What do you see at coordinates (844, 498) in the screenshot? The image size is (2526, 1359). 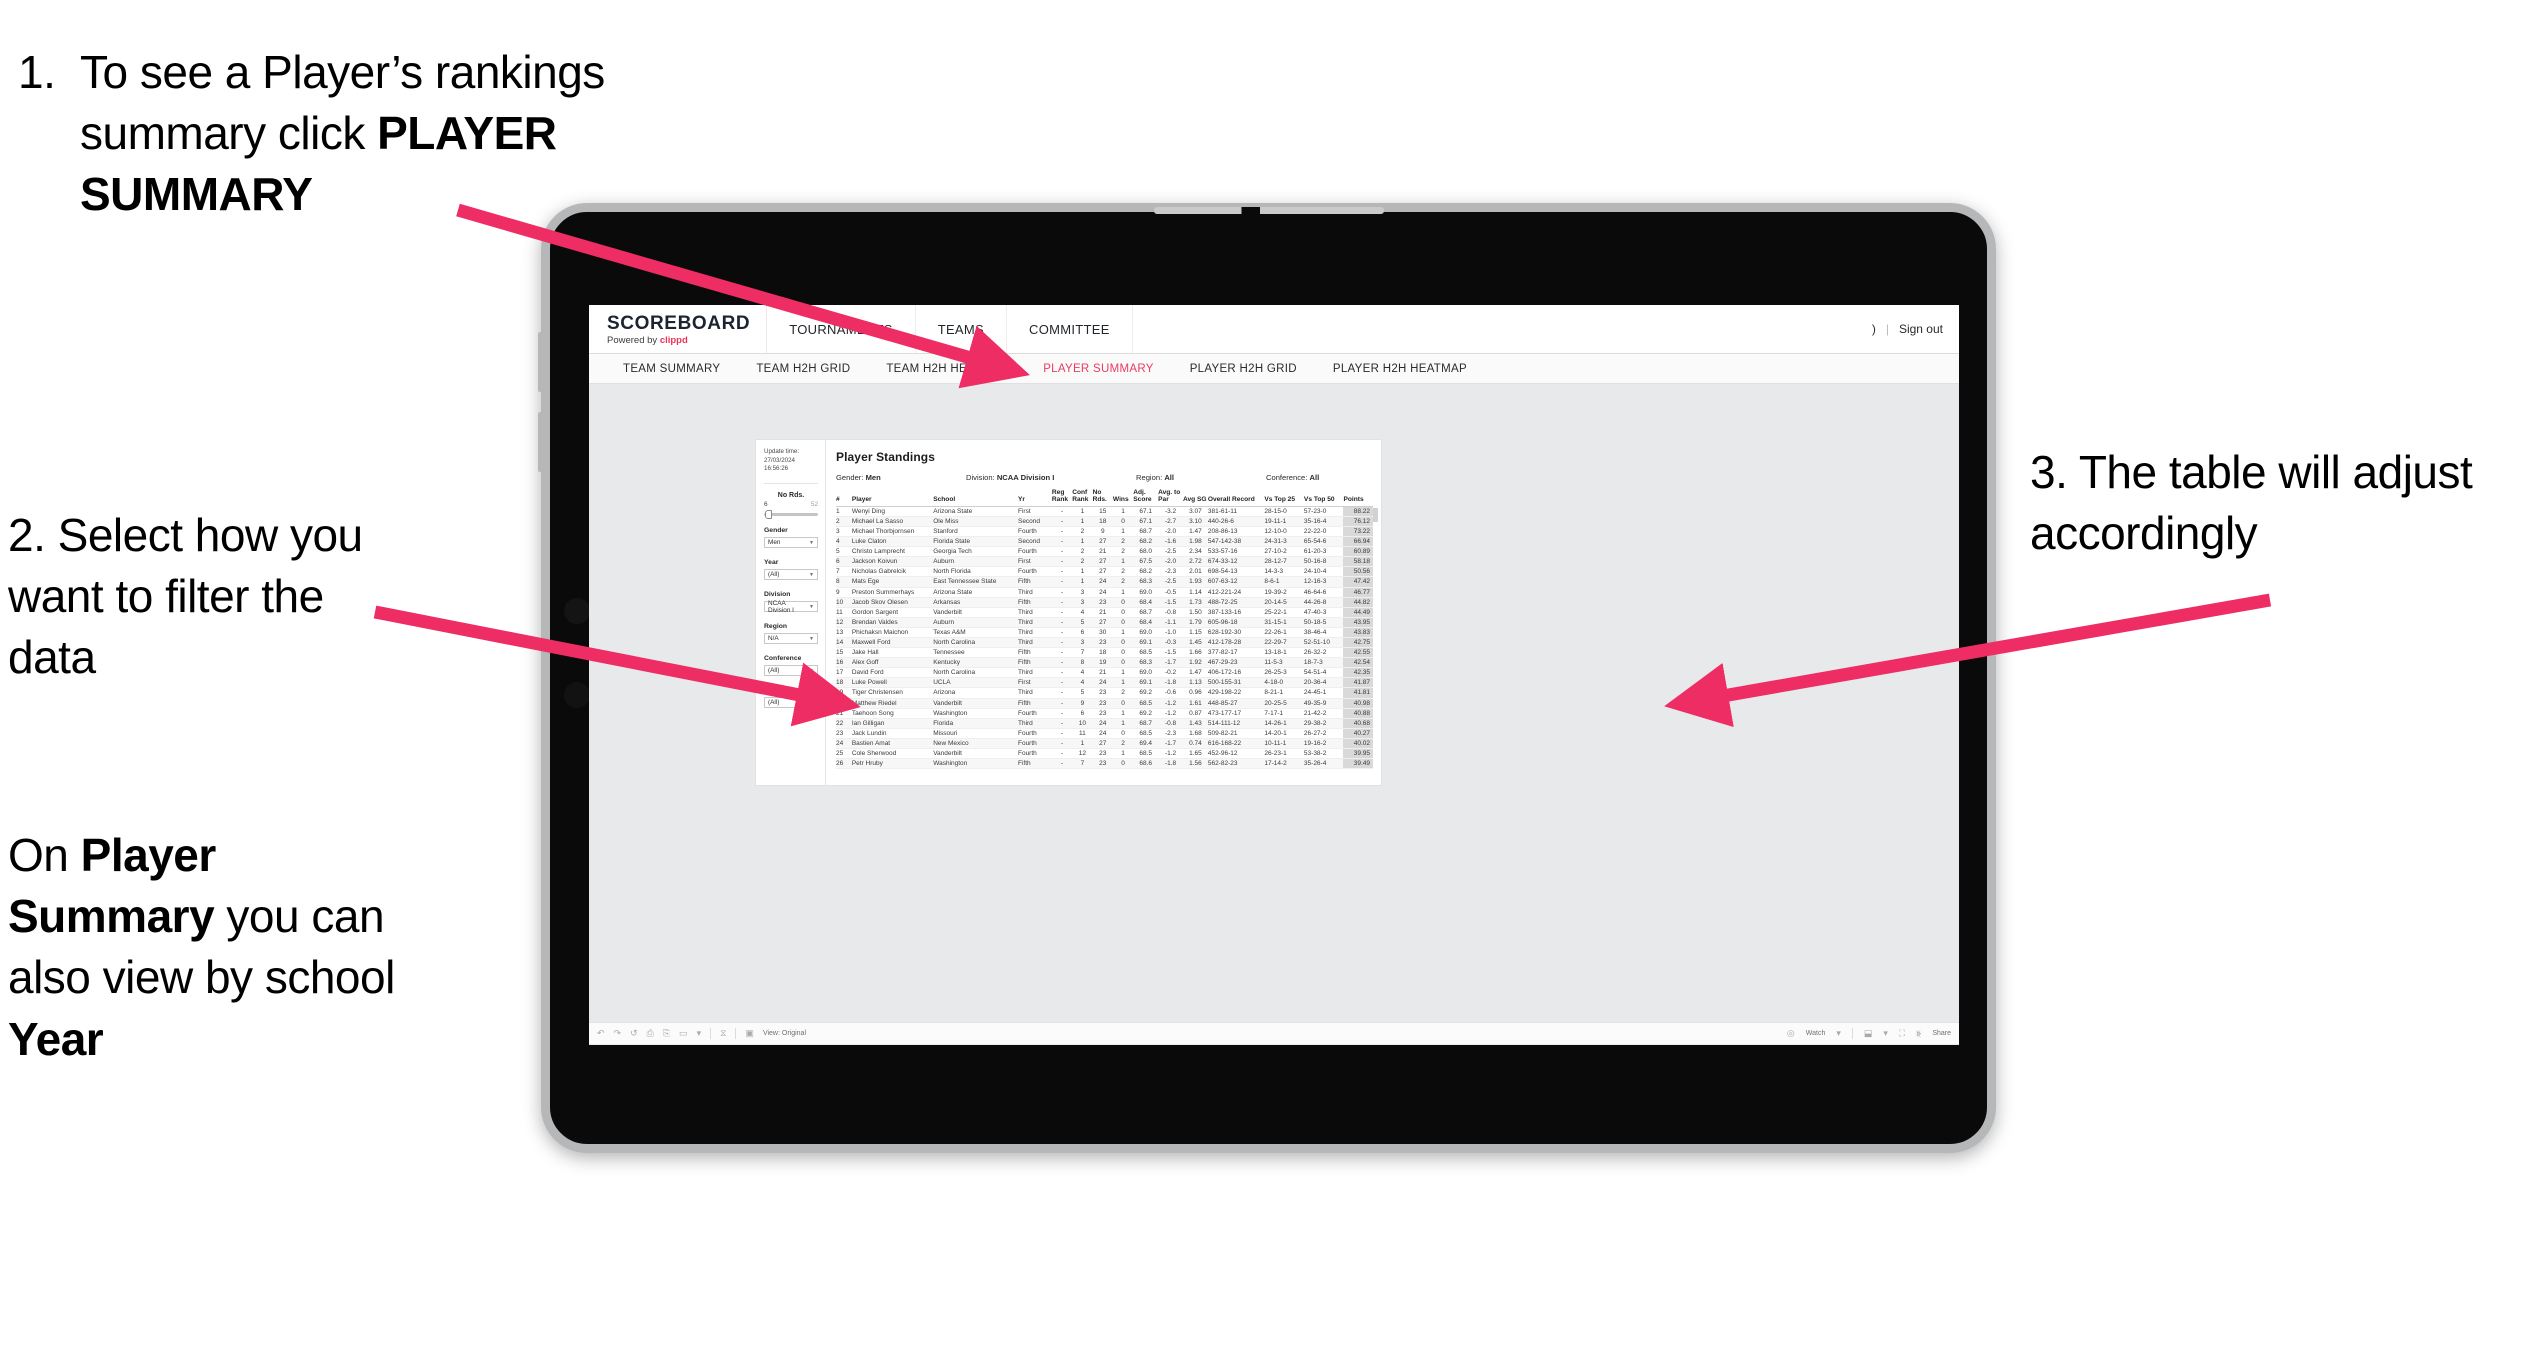 I see `col-rank: #` at bounding box center [844, 498].